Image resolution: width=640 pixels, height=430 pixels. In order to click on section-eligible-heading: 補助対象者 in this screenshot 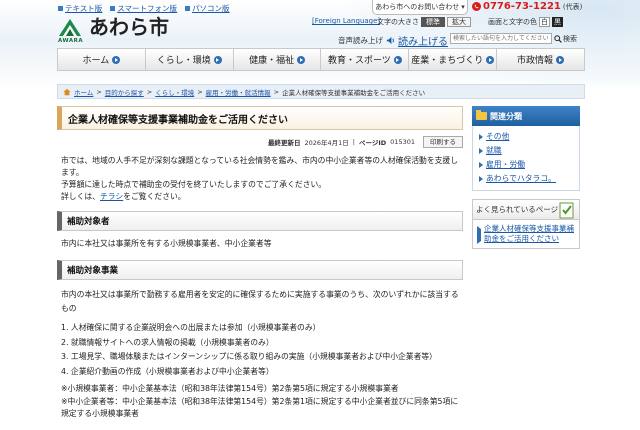, I will do `click(260, 221)`.